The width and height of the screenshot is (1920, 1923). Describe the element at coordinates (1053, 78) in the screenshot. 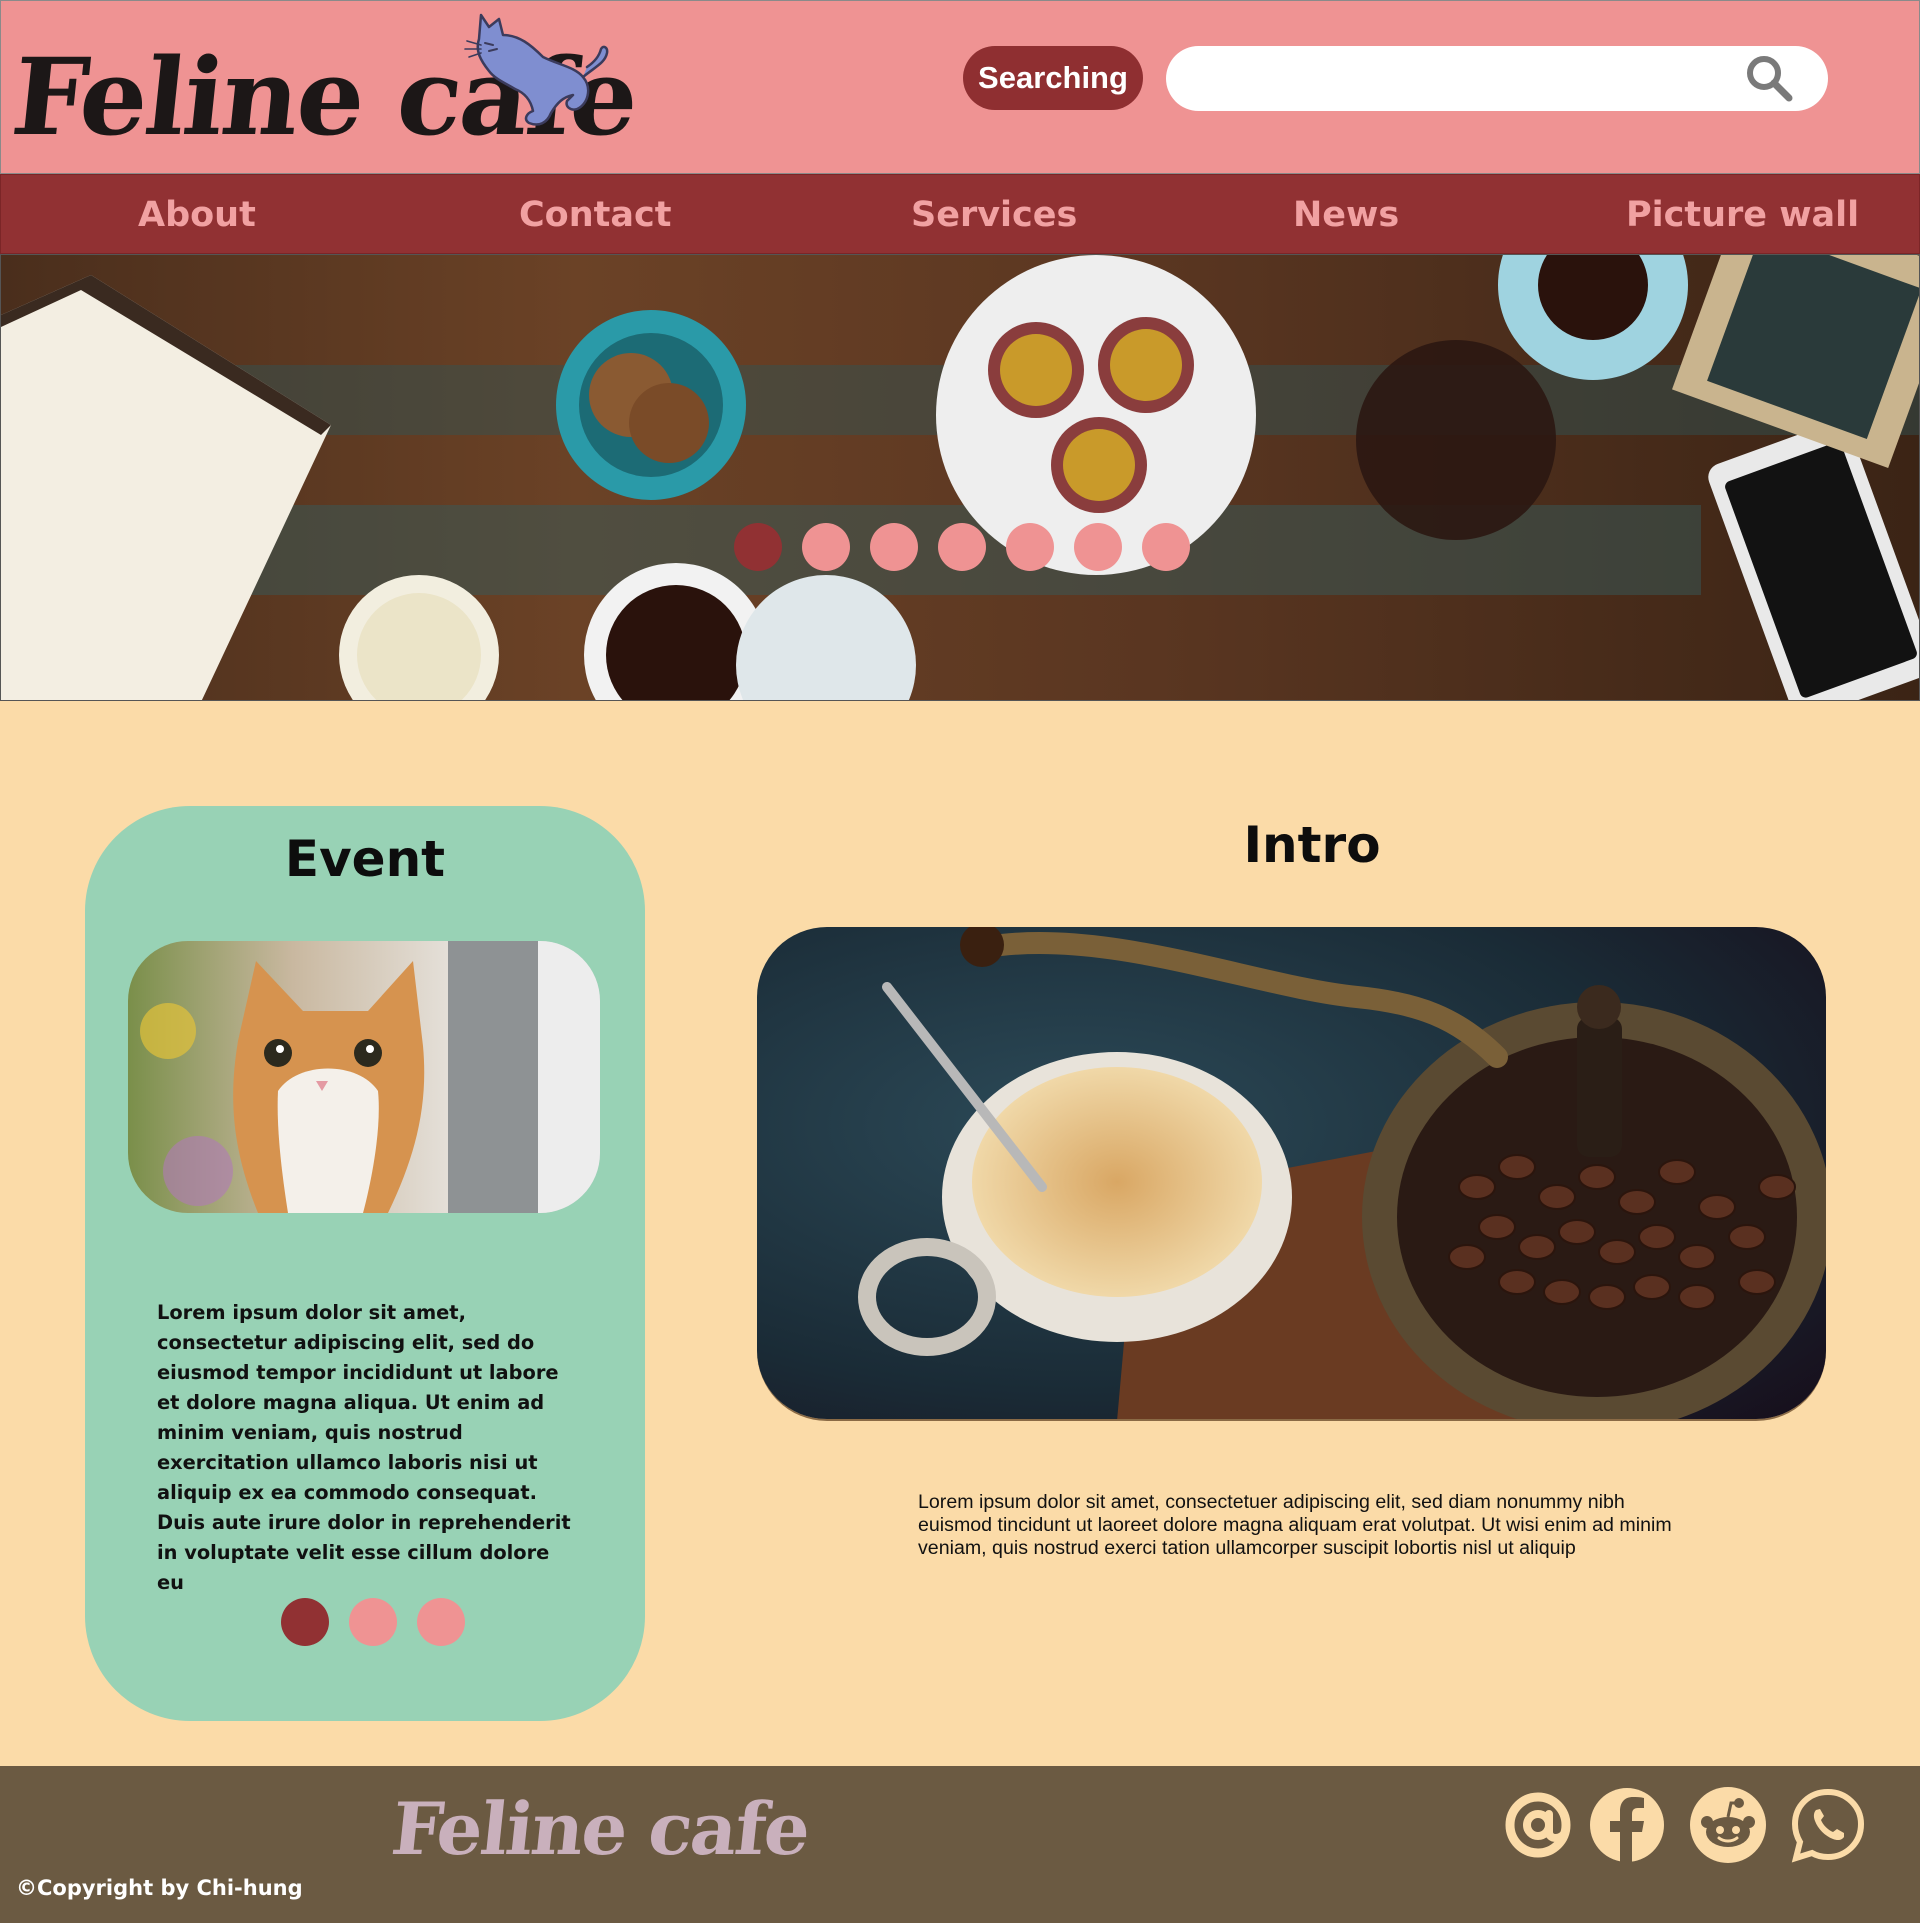

I see `search-button: Searching` at that location.